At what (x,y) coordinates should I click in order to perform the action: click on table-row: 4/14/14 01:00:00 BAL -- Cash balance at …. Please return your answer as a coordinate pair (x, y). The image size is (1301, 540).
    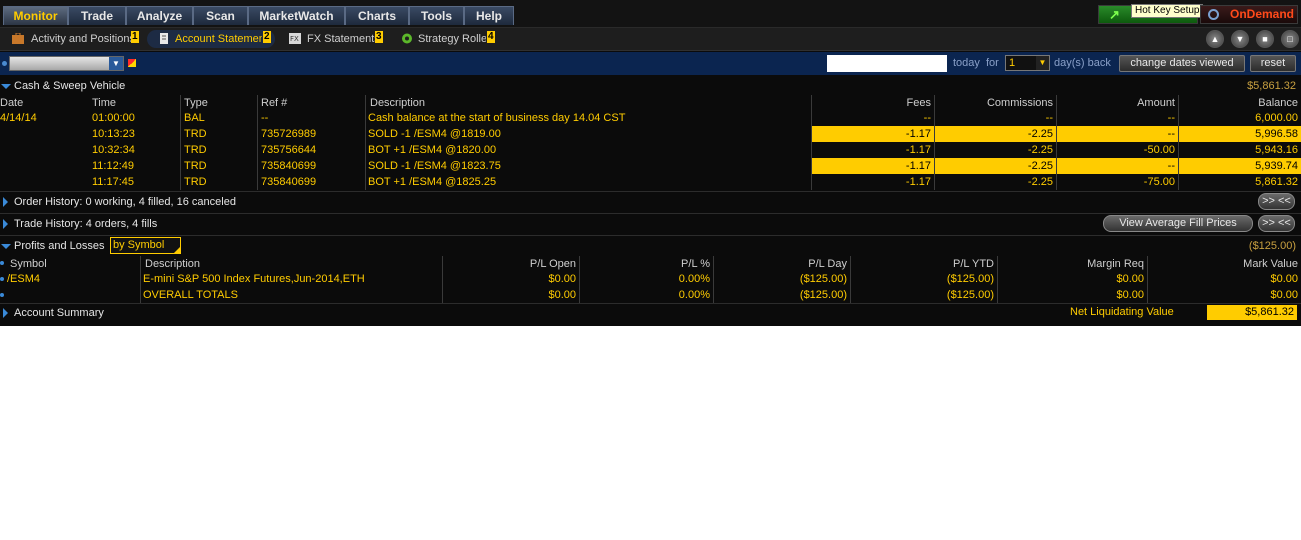
    Looking at the image, I should click on (650, 118).